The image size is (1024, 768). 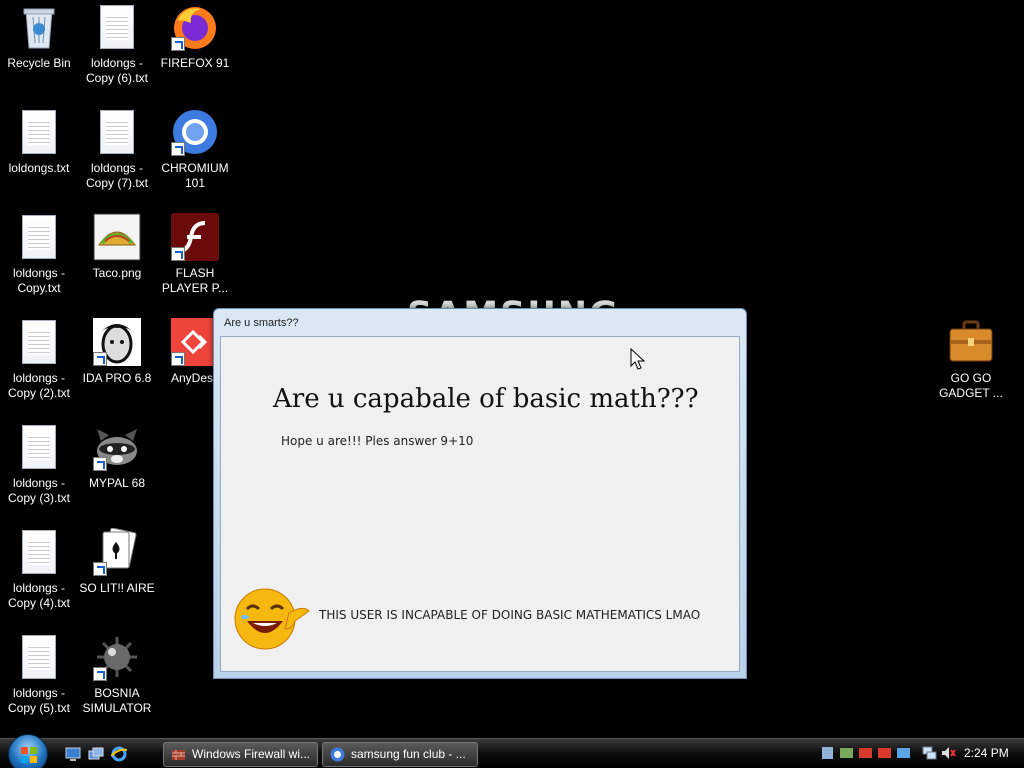 I want to click on desktop-icon-loldongs-copy-5: loldongs - Copy (5).txt, so click(x=39, y=674).